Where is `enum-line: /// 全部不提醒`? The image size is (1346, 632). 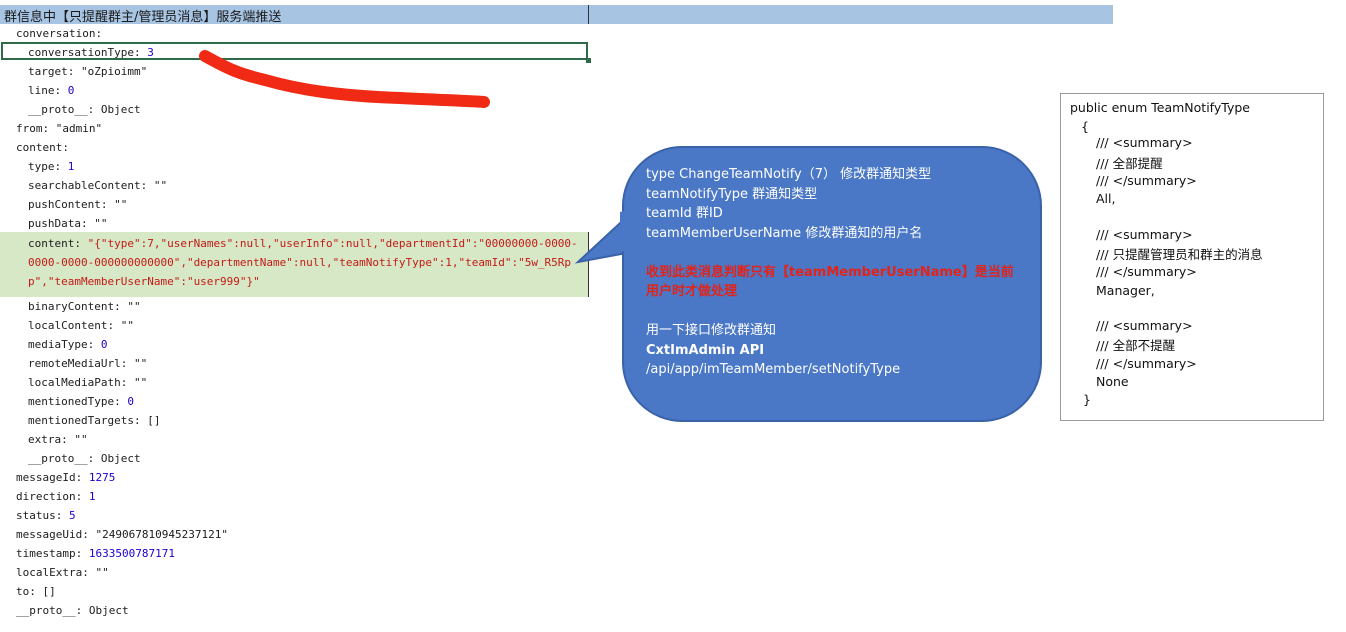
enum-line: /// 全部不提醒 is located at coordinates (1136, 345).